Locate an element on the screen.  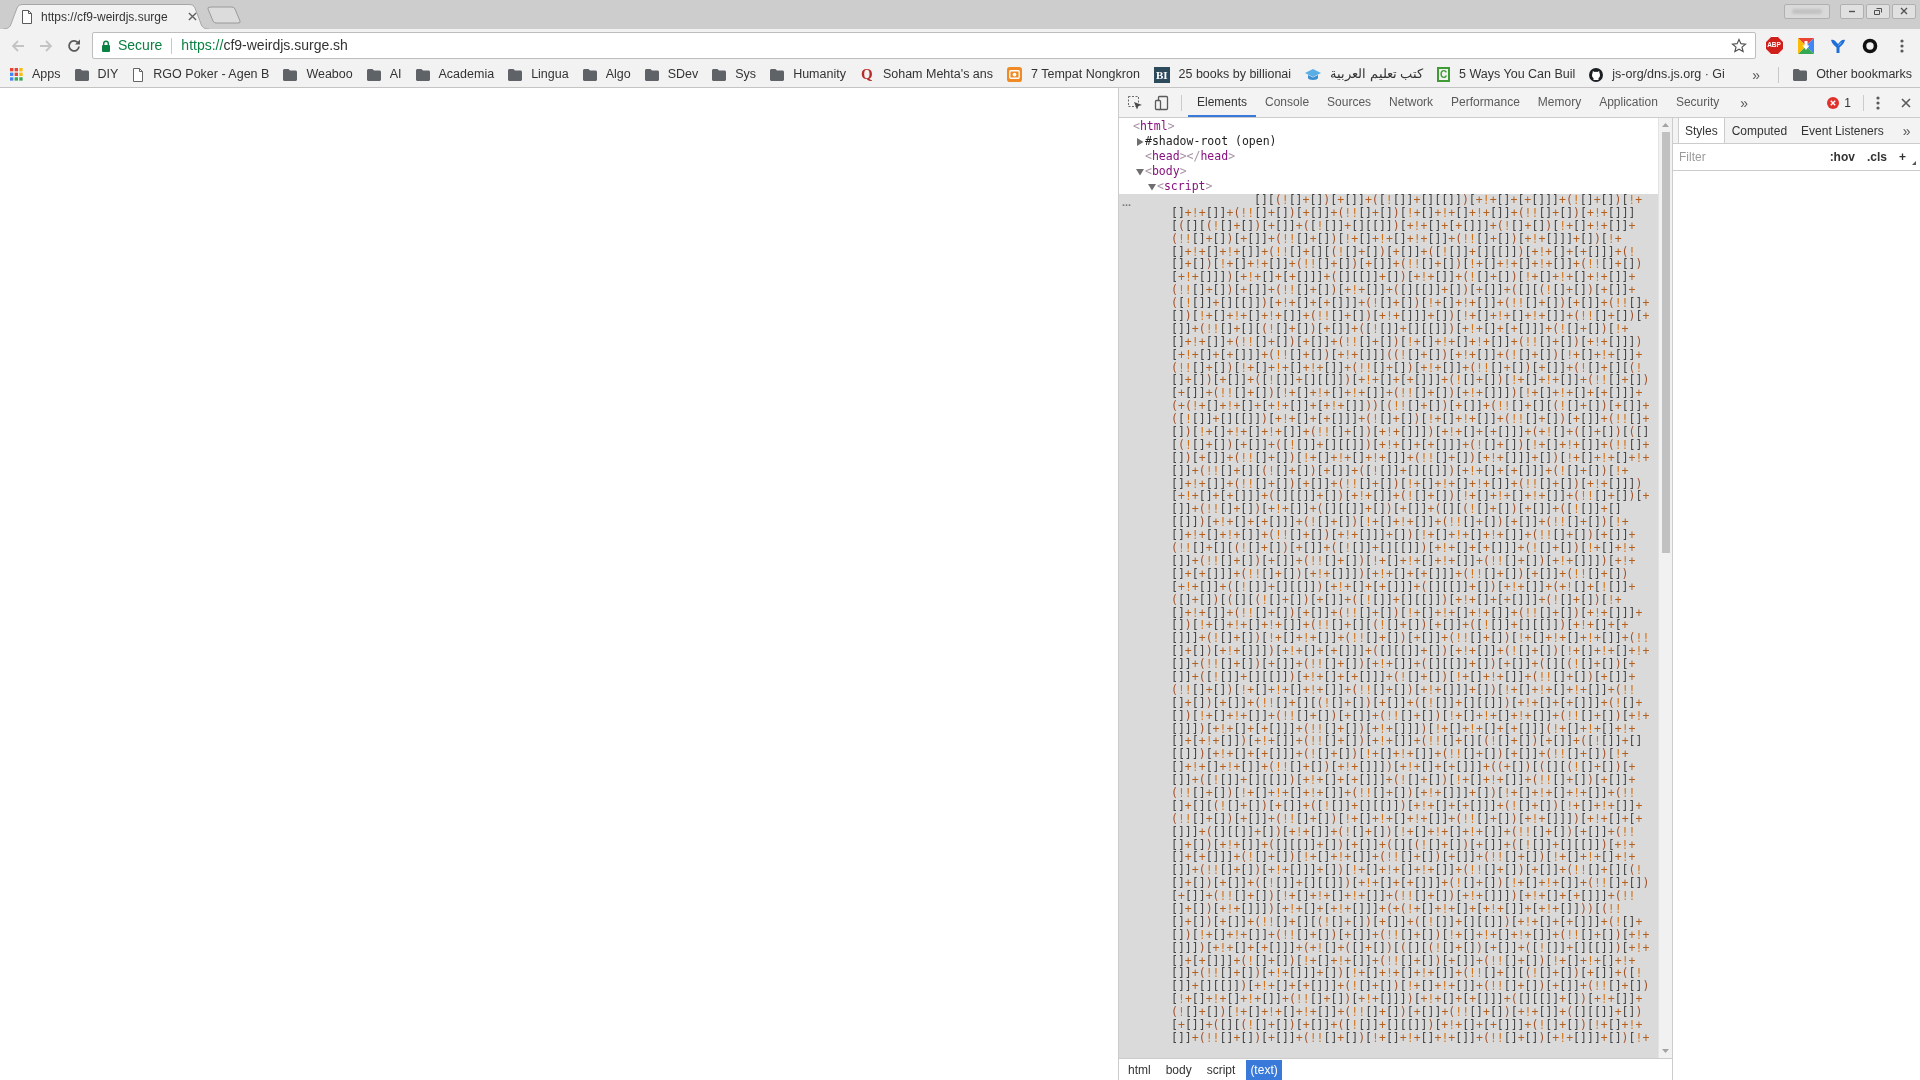
panel-tab: Performance is located at coordinates (1485, 102).